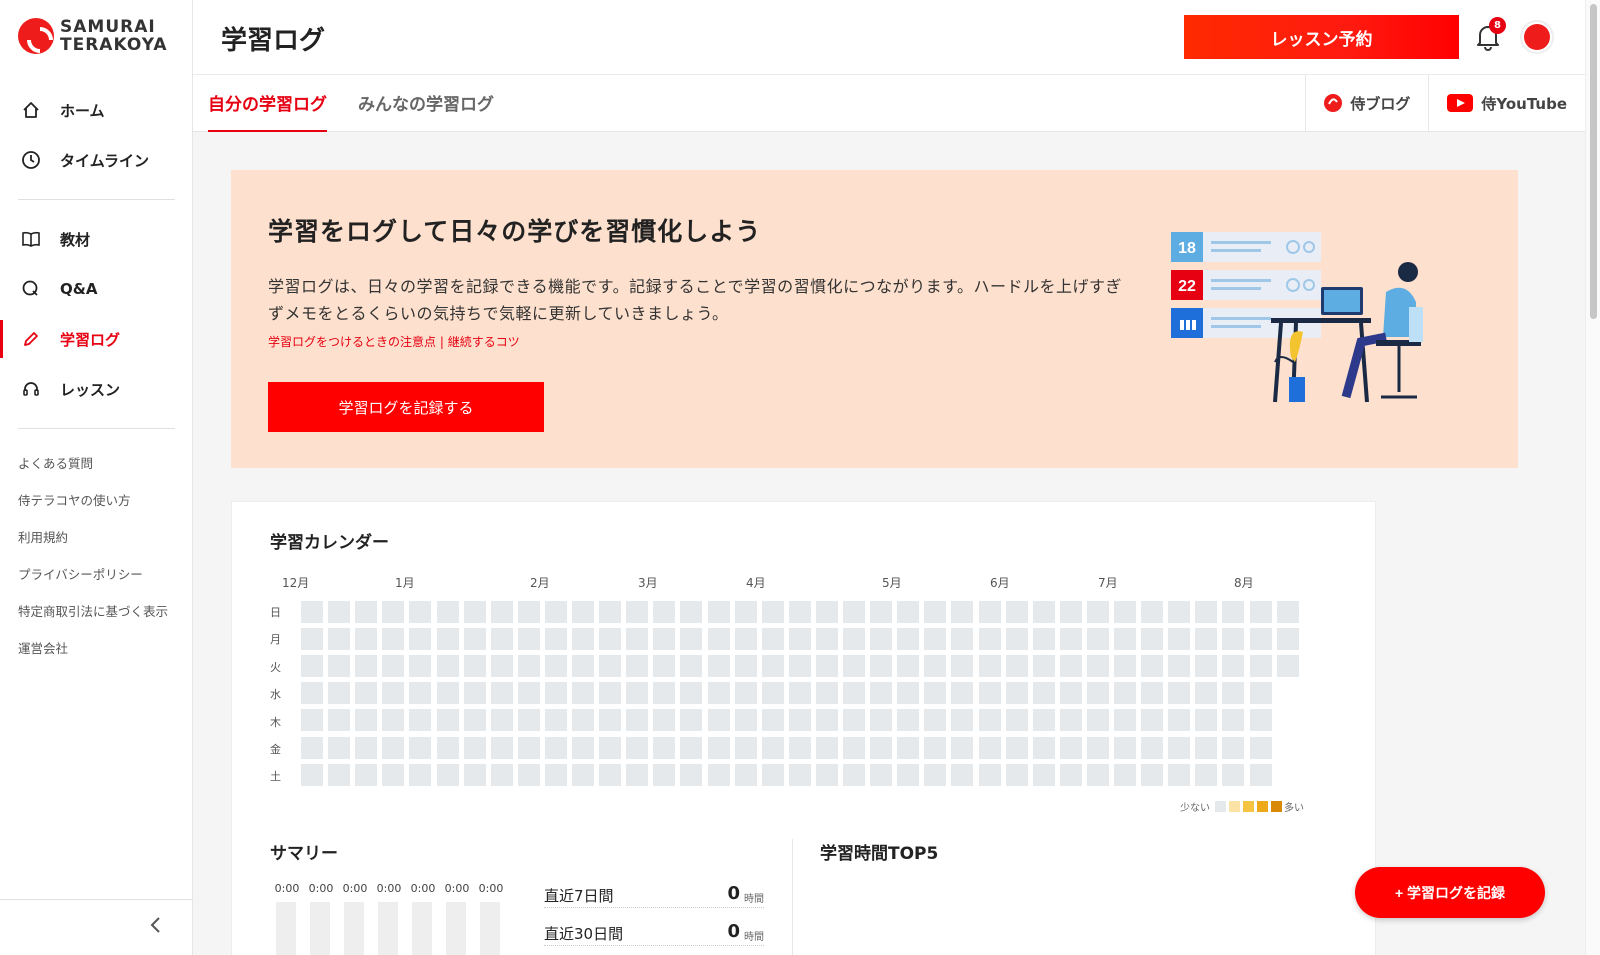 This screenshot has width=1600, height=955. I want to click on sidebar-item-qa: Q&A, so click(96, 289).